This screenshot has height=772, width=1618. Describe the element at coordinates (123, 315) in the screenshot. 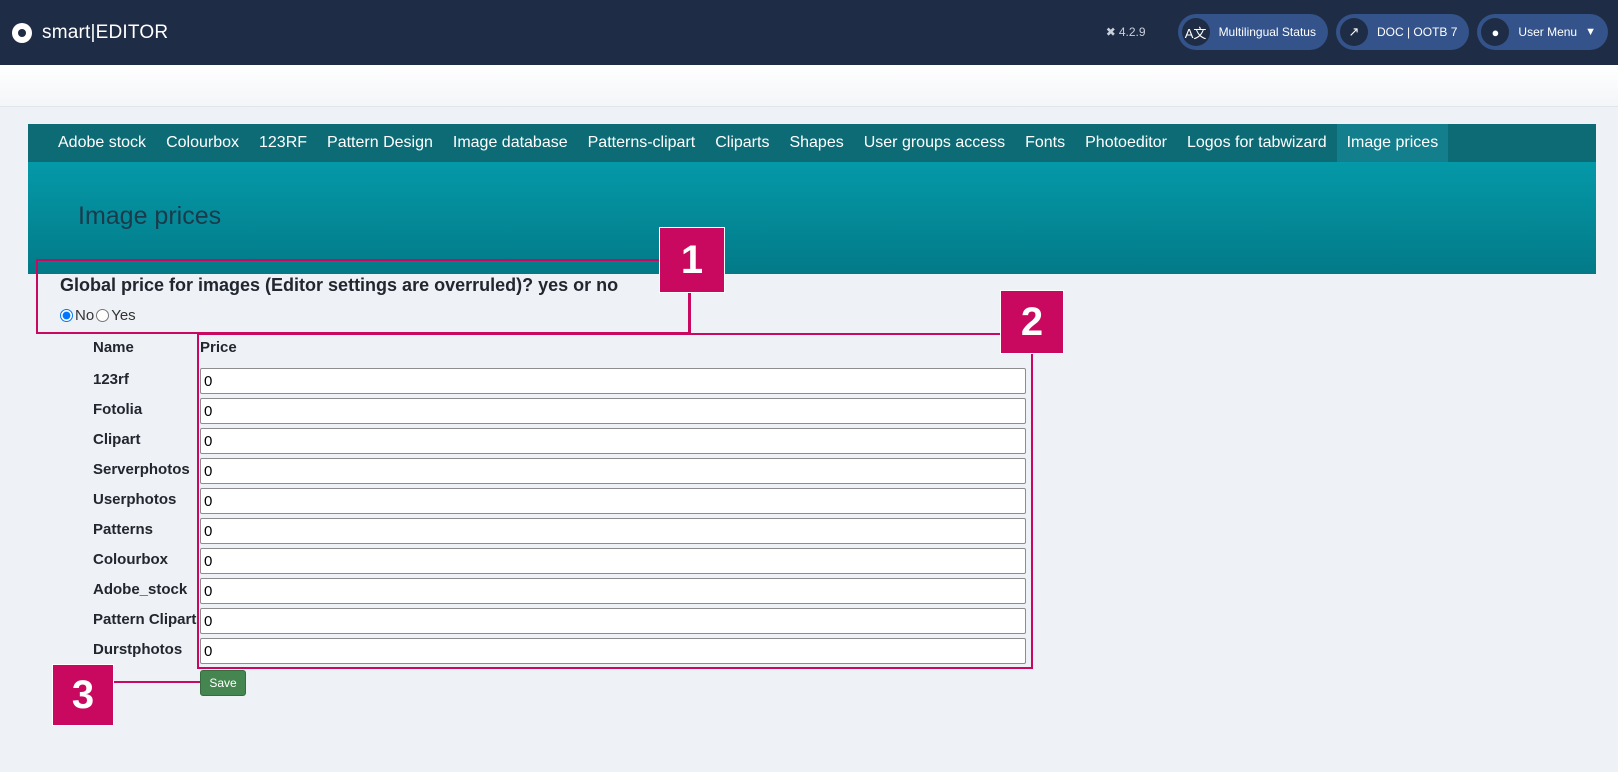

I see `radio-yes-label: Yes` at that location.